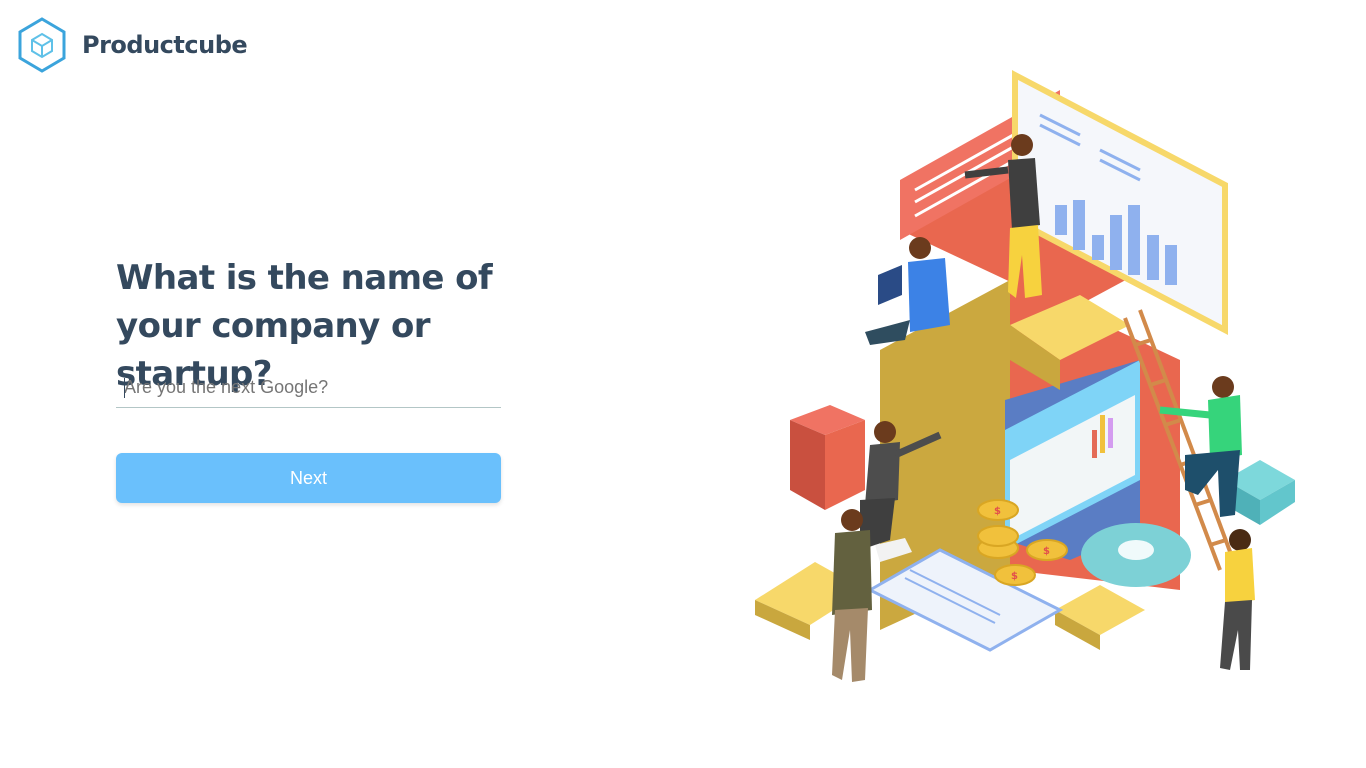 The image size is (1366, 768). I want to click on cube-logo-icon, so click(42, 45).